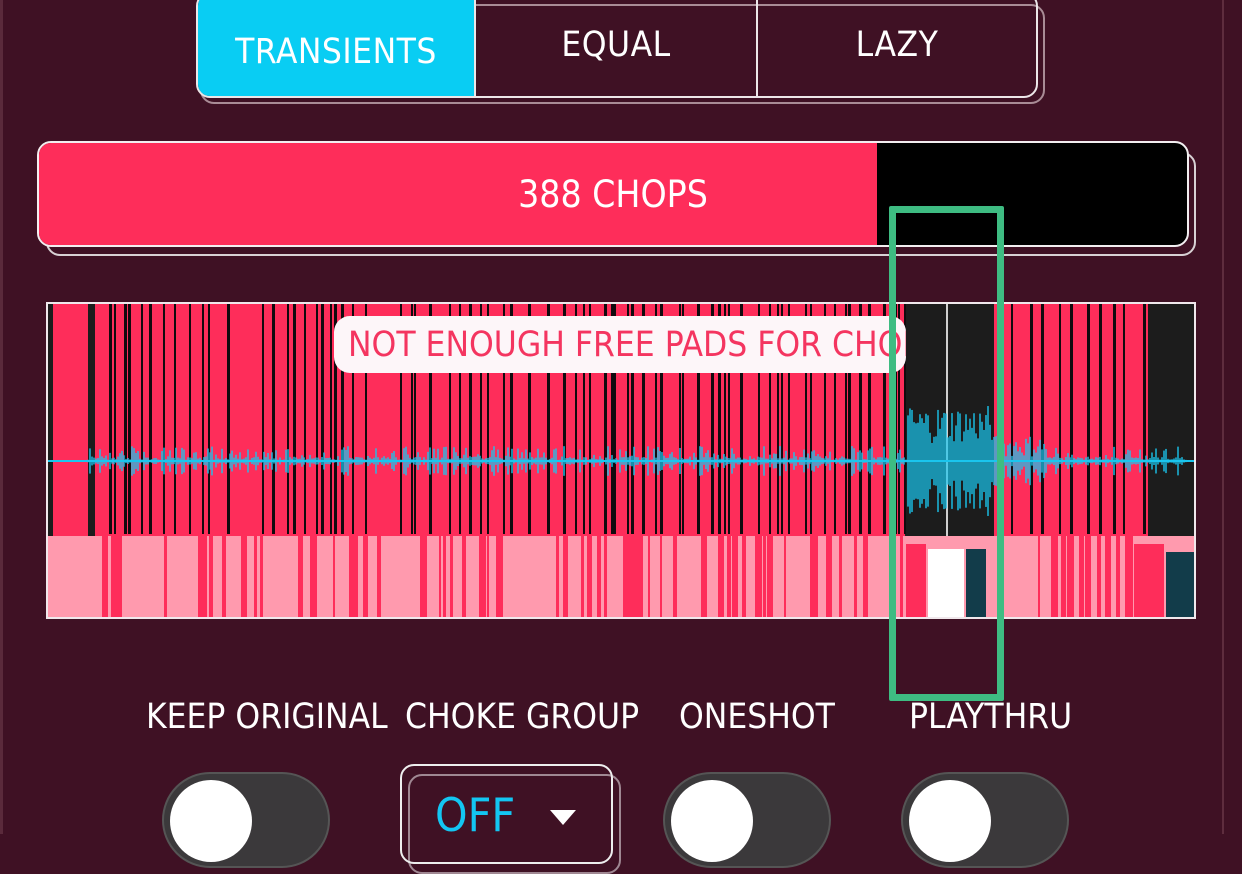 Image resolution: width=1242 pixels, height=874 pixels. I want to click on selection-highlight, so click(946, 453).